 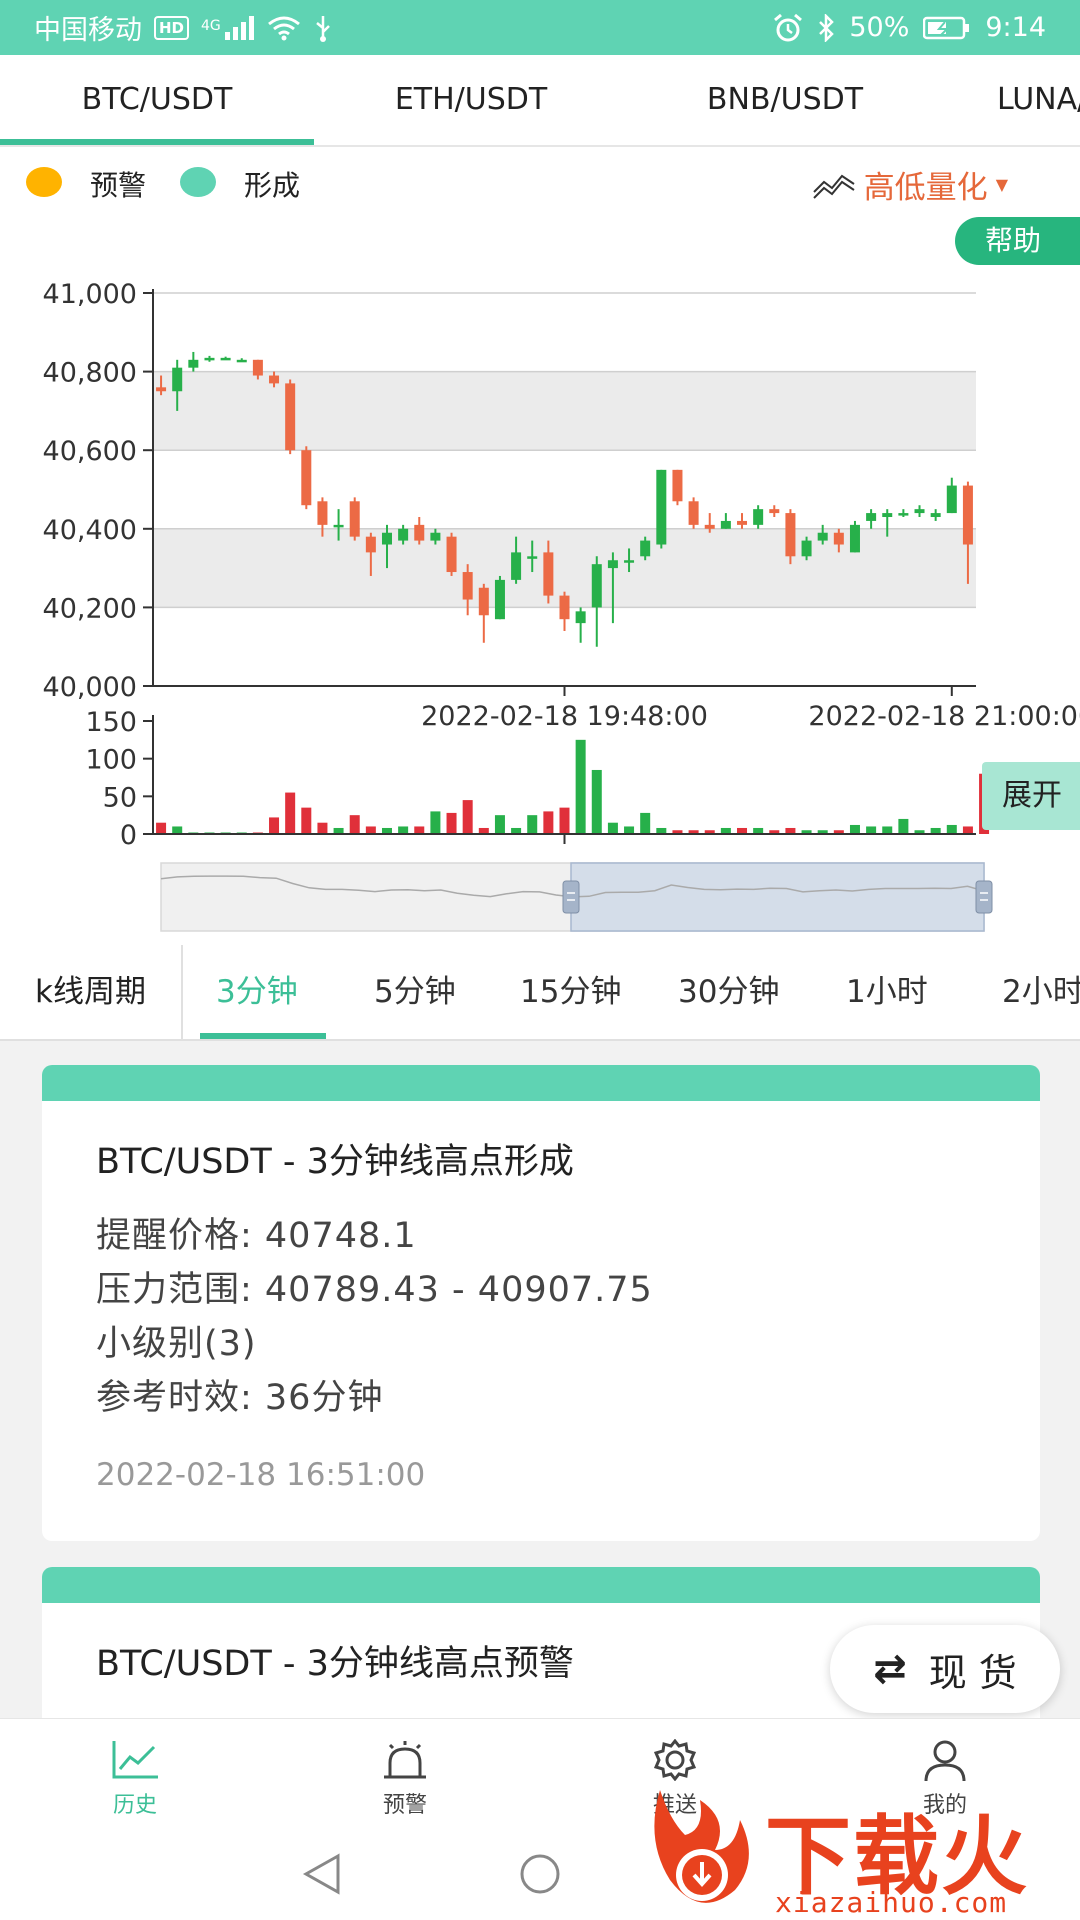 What do you see at coordinates (972, 1672) in the screenshot?
I see `spot-label: 现 货` at bounding box center [972, 1672].